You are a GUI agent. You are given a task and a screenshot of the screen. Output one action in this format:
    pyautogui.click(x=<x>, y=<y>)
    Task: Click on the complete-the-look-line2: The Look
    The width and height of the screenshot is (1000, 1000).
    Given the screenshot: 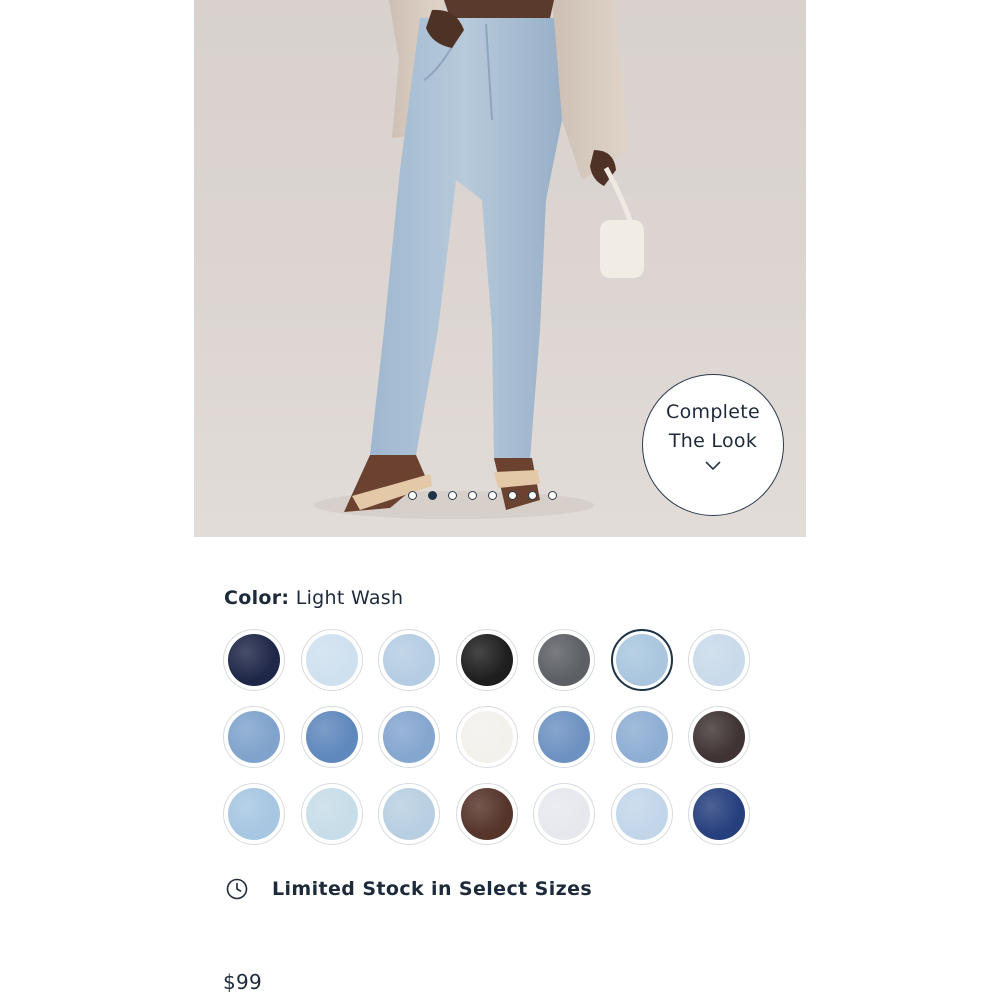 What is the action you would take?
    pyautogui.click(x=713, y=441)
    